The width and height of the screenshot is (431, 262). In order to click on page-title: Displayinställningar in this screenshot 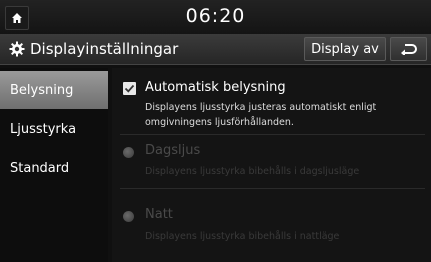, I will do `click(104, 49)`.